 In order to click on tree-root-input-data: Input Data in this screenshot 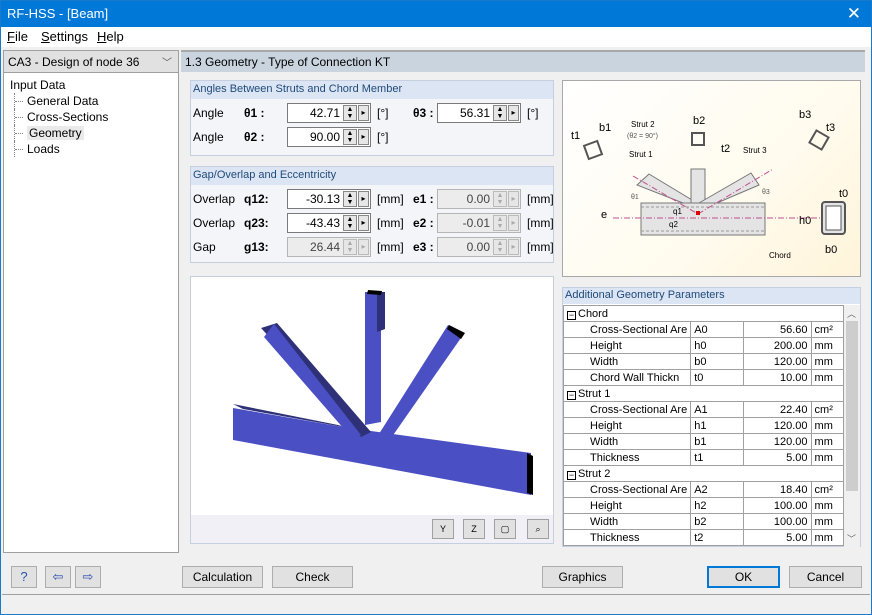, I will do `click(59, 85)`.